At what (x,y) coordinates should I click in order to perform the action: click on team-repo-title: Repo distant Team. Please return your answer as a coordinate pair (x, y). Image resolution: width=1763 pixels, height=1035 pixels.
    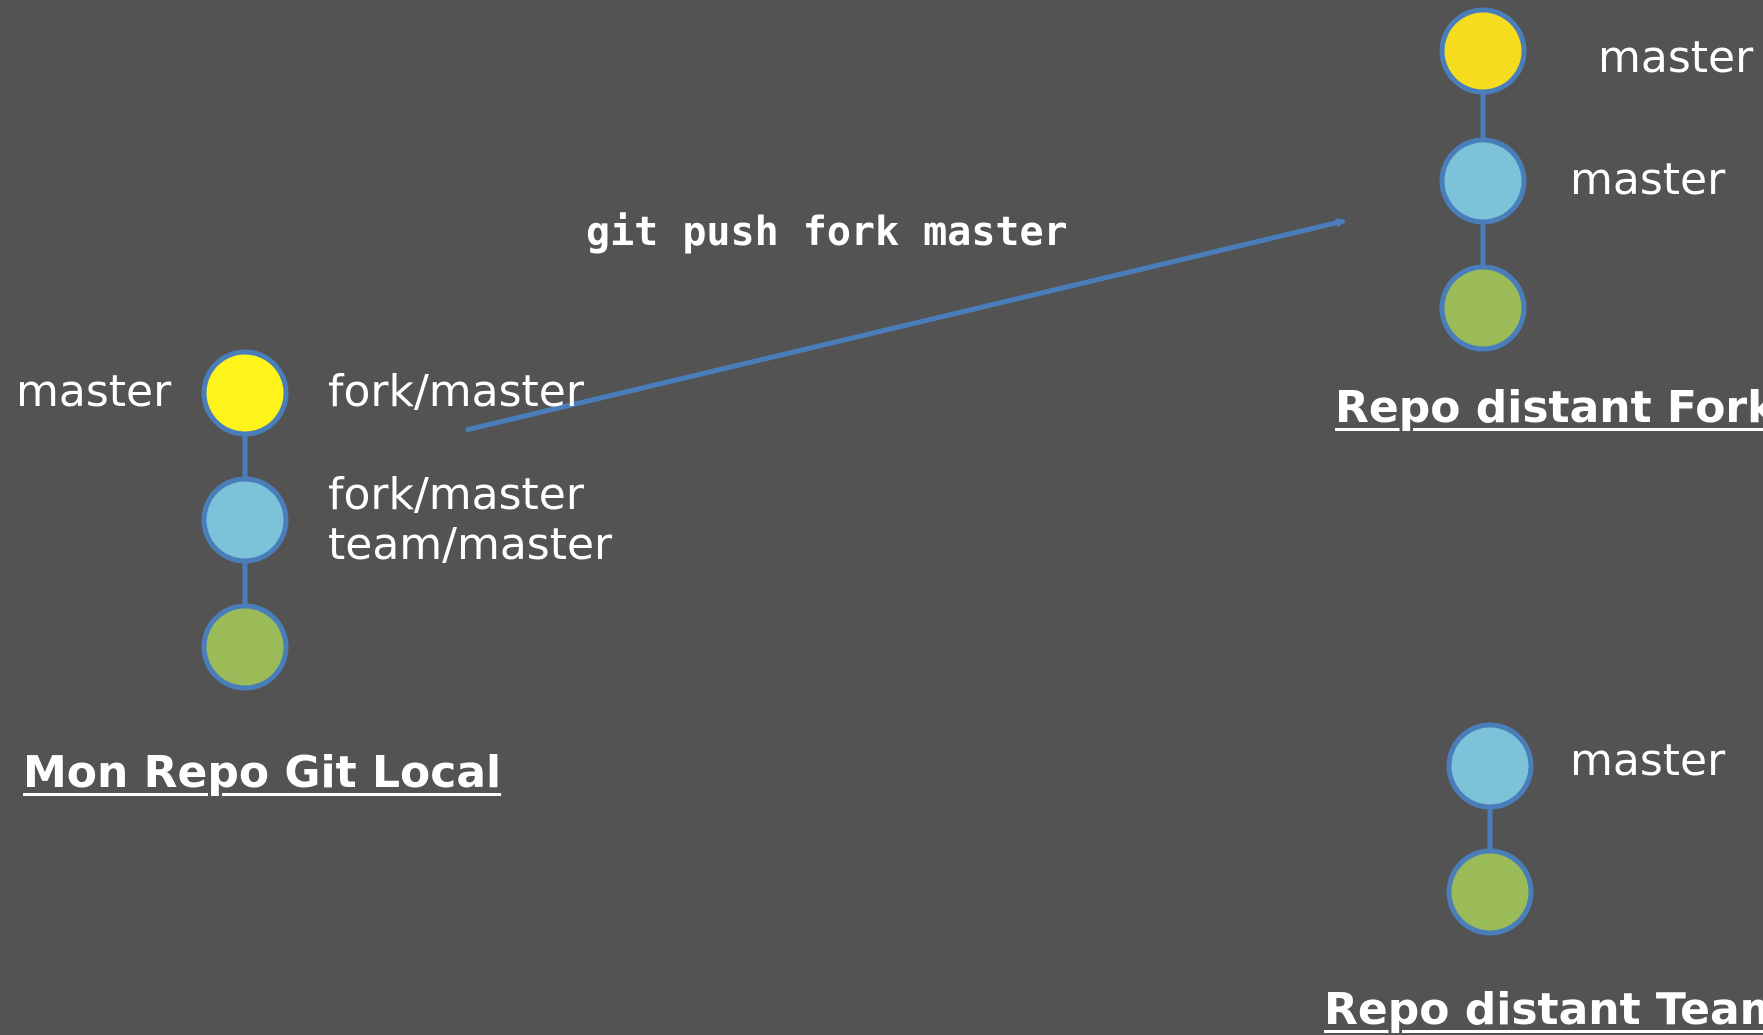
    Looking at the image, I should click on (1543, 1009).